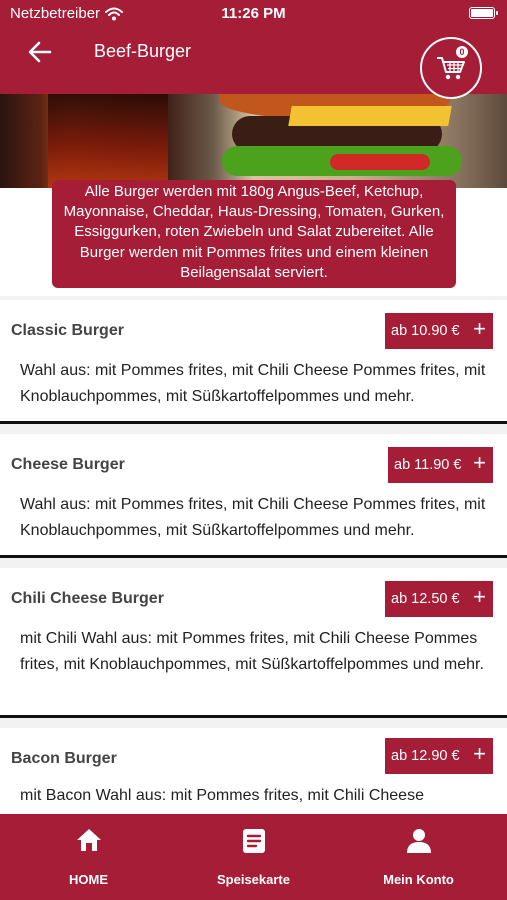 The image size is (507, 900). Describe the element at coordinates (67, 330) in the screenshot. I see `menu-item-name: Classic Burger` at that location.